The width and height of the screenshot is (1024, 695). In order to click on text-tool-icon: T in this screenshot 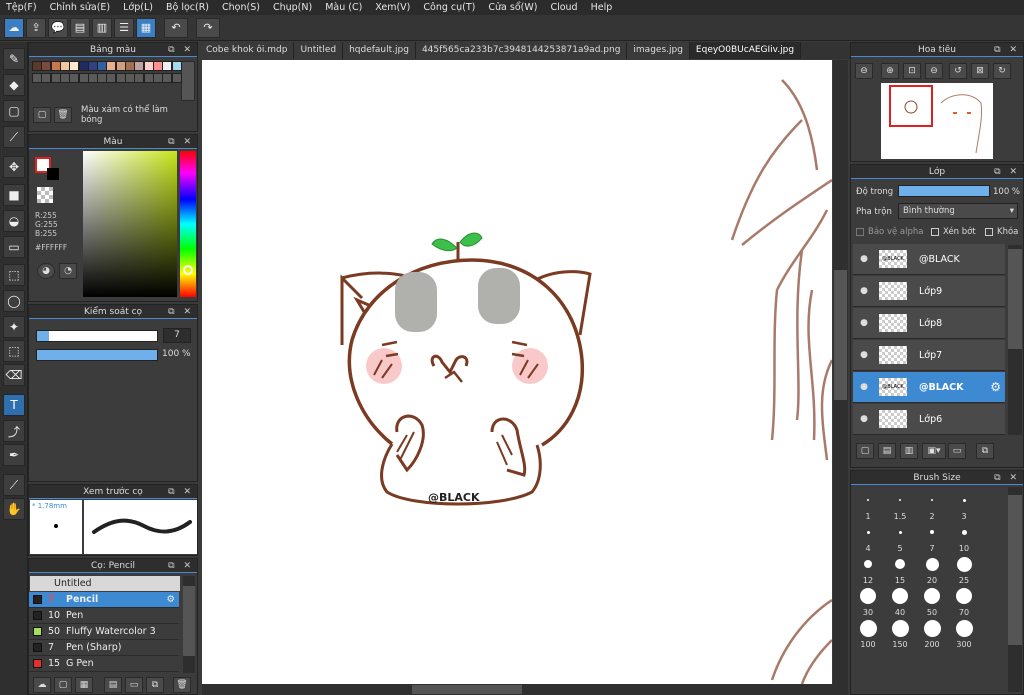, I will do `click(14, 405)`.